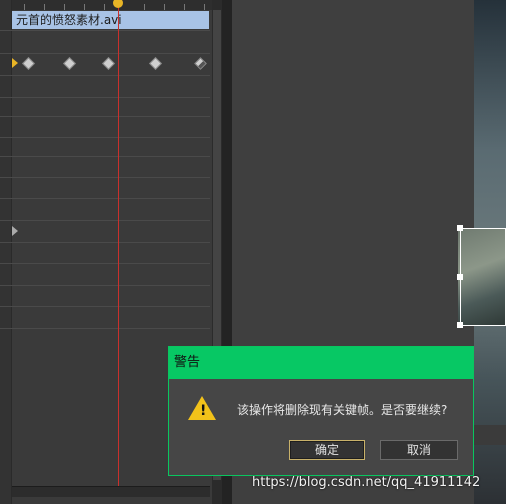 The image size is (506, 504). Describe the element at coordinates (106, 5) in the screenshot. I see `time-ruler` at that location.